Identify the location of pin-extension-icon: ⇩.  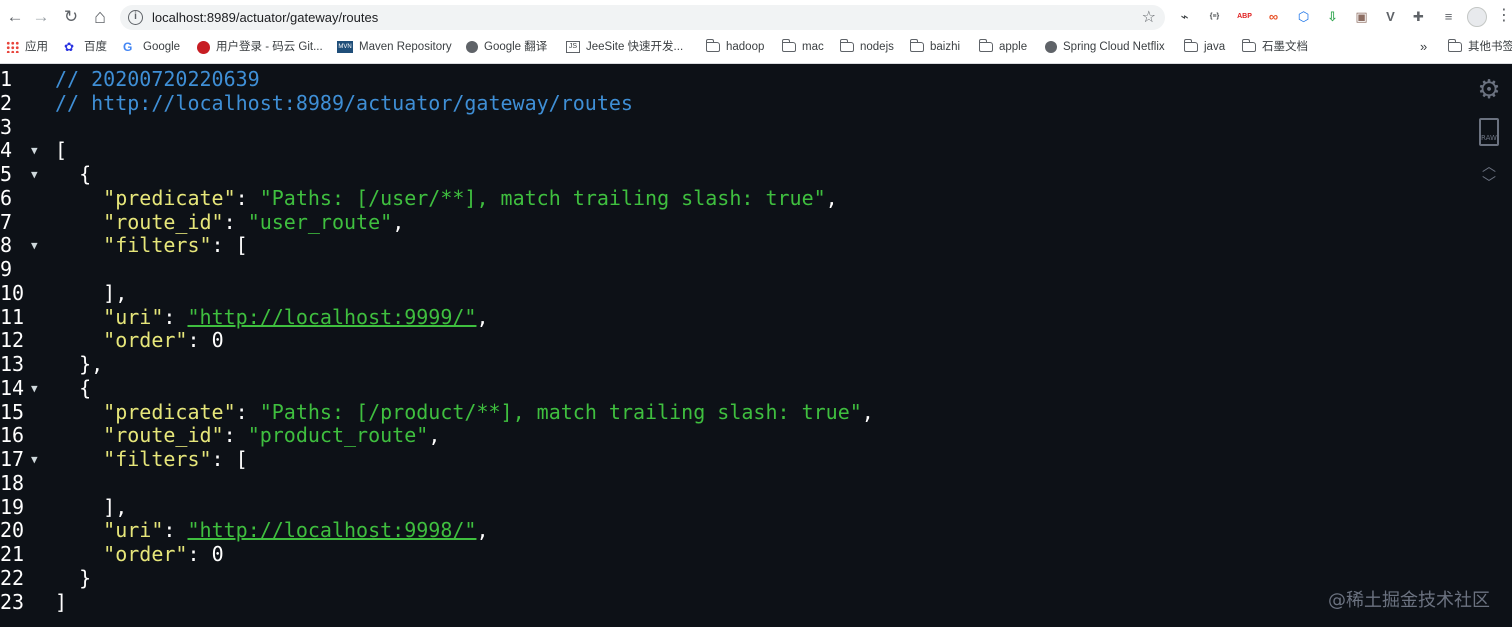
(1332, 16).